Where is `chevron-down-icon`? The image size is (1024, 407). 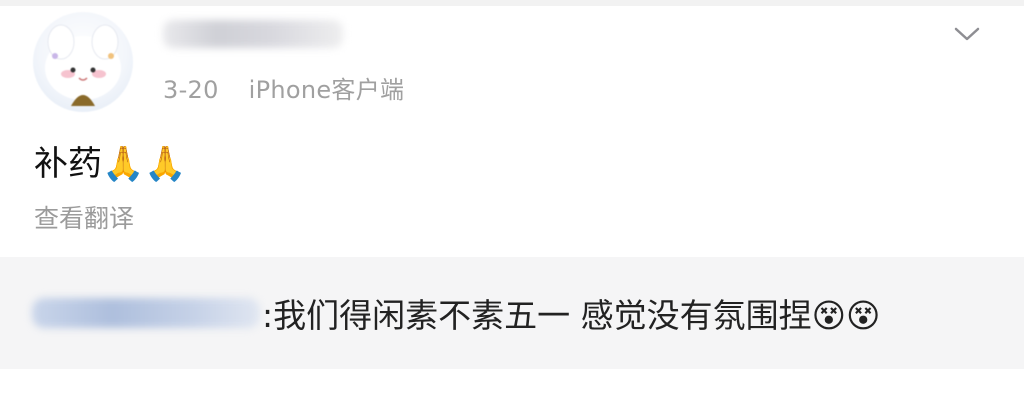
chevron-down-icon is located at coordinates (967, 34).